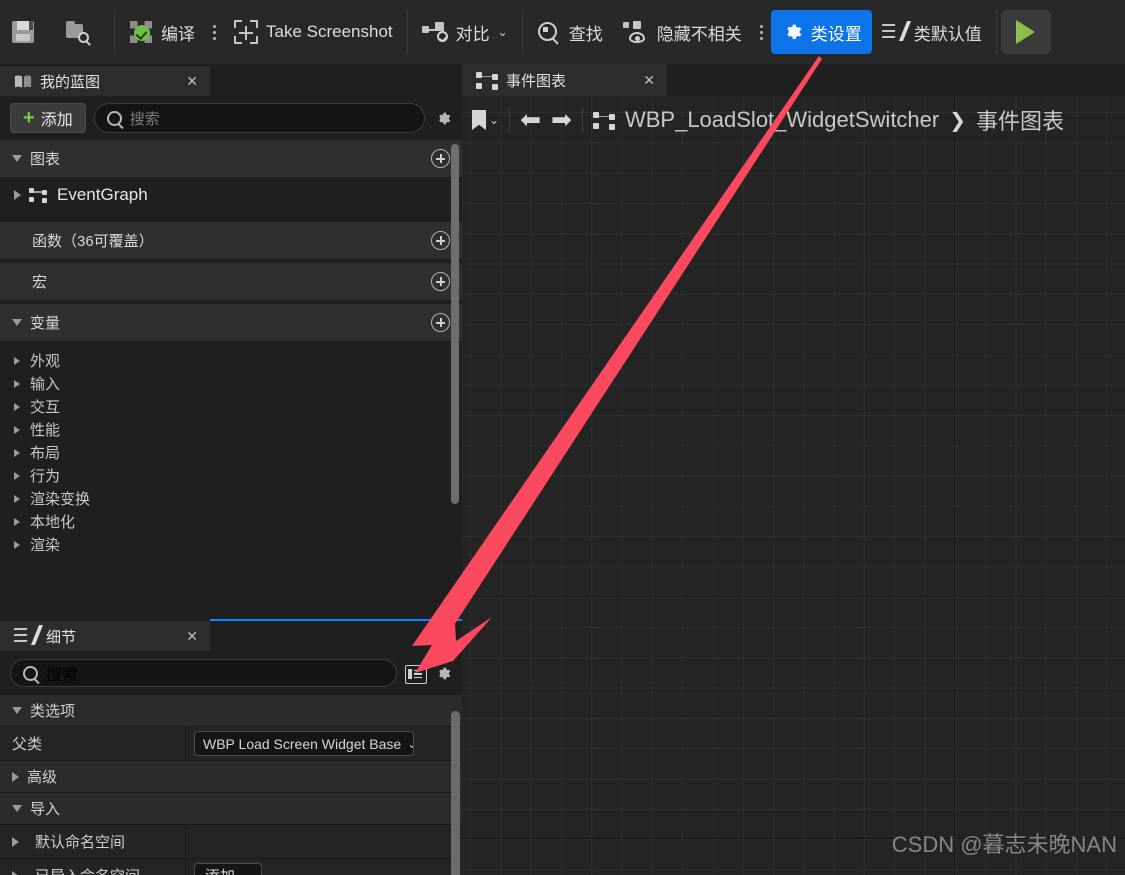  I want to click on compile-button: 编译, so click(162, 32).